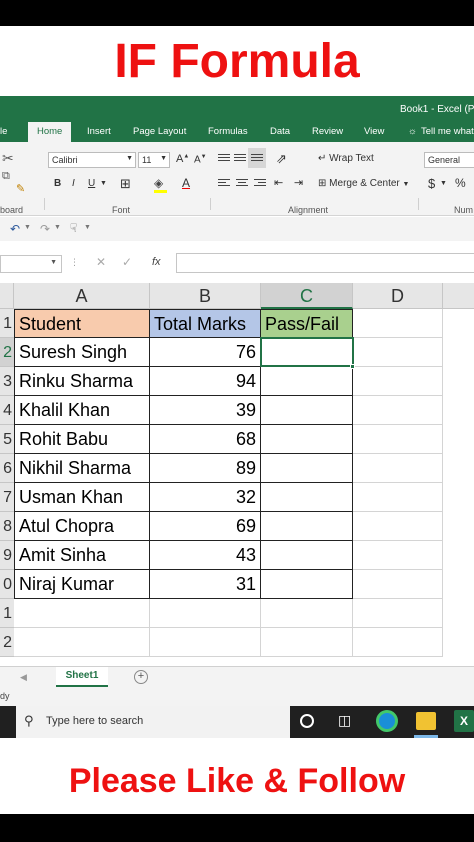  I want to click on number-format-select: General, so click(449, 160).